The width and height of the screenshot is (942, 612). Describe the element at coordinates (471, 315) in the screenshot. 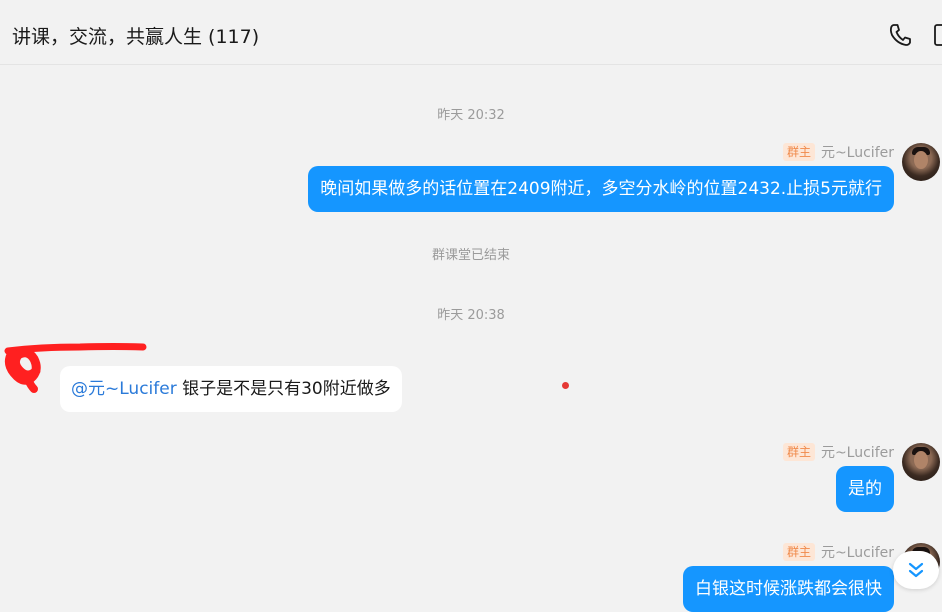

I see `time-separator: 昨天 20:38` at that location.